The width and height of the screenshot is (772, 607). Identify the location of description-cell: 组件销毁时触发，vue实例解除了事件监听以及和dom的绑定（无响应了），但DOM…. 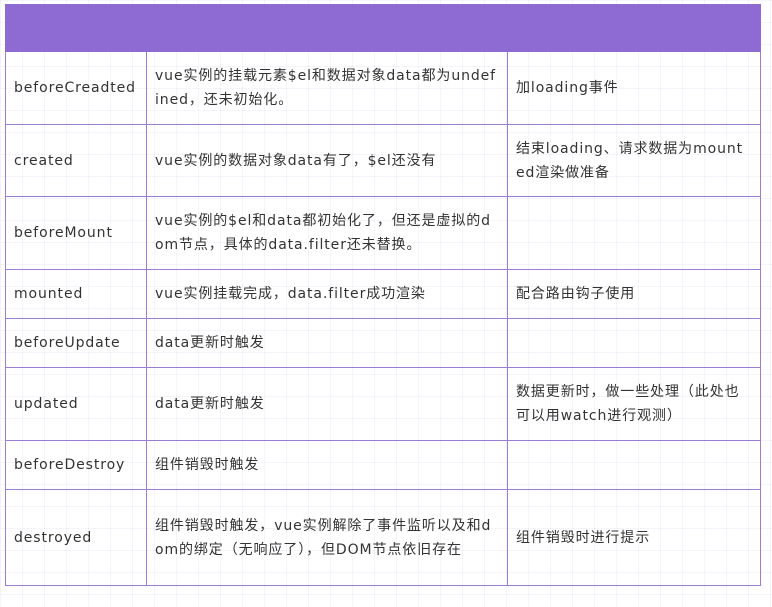
(327, 537).